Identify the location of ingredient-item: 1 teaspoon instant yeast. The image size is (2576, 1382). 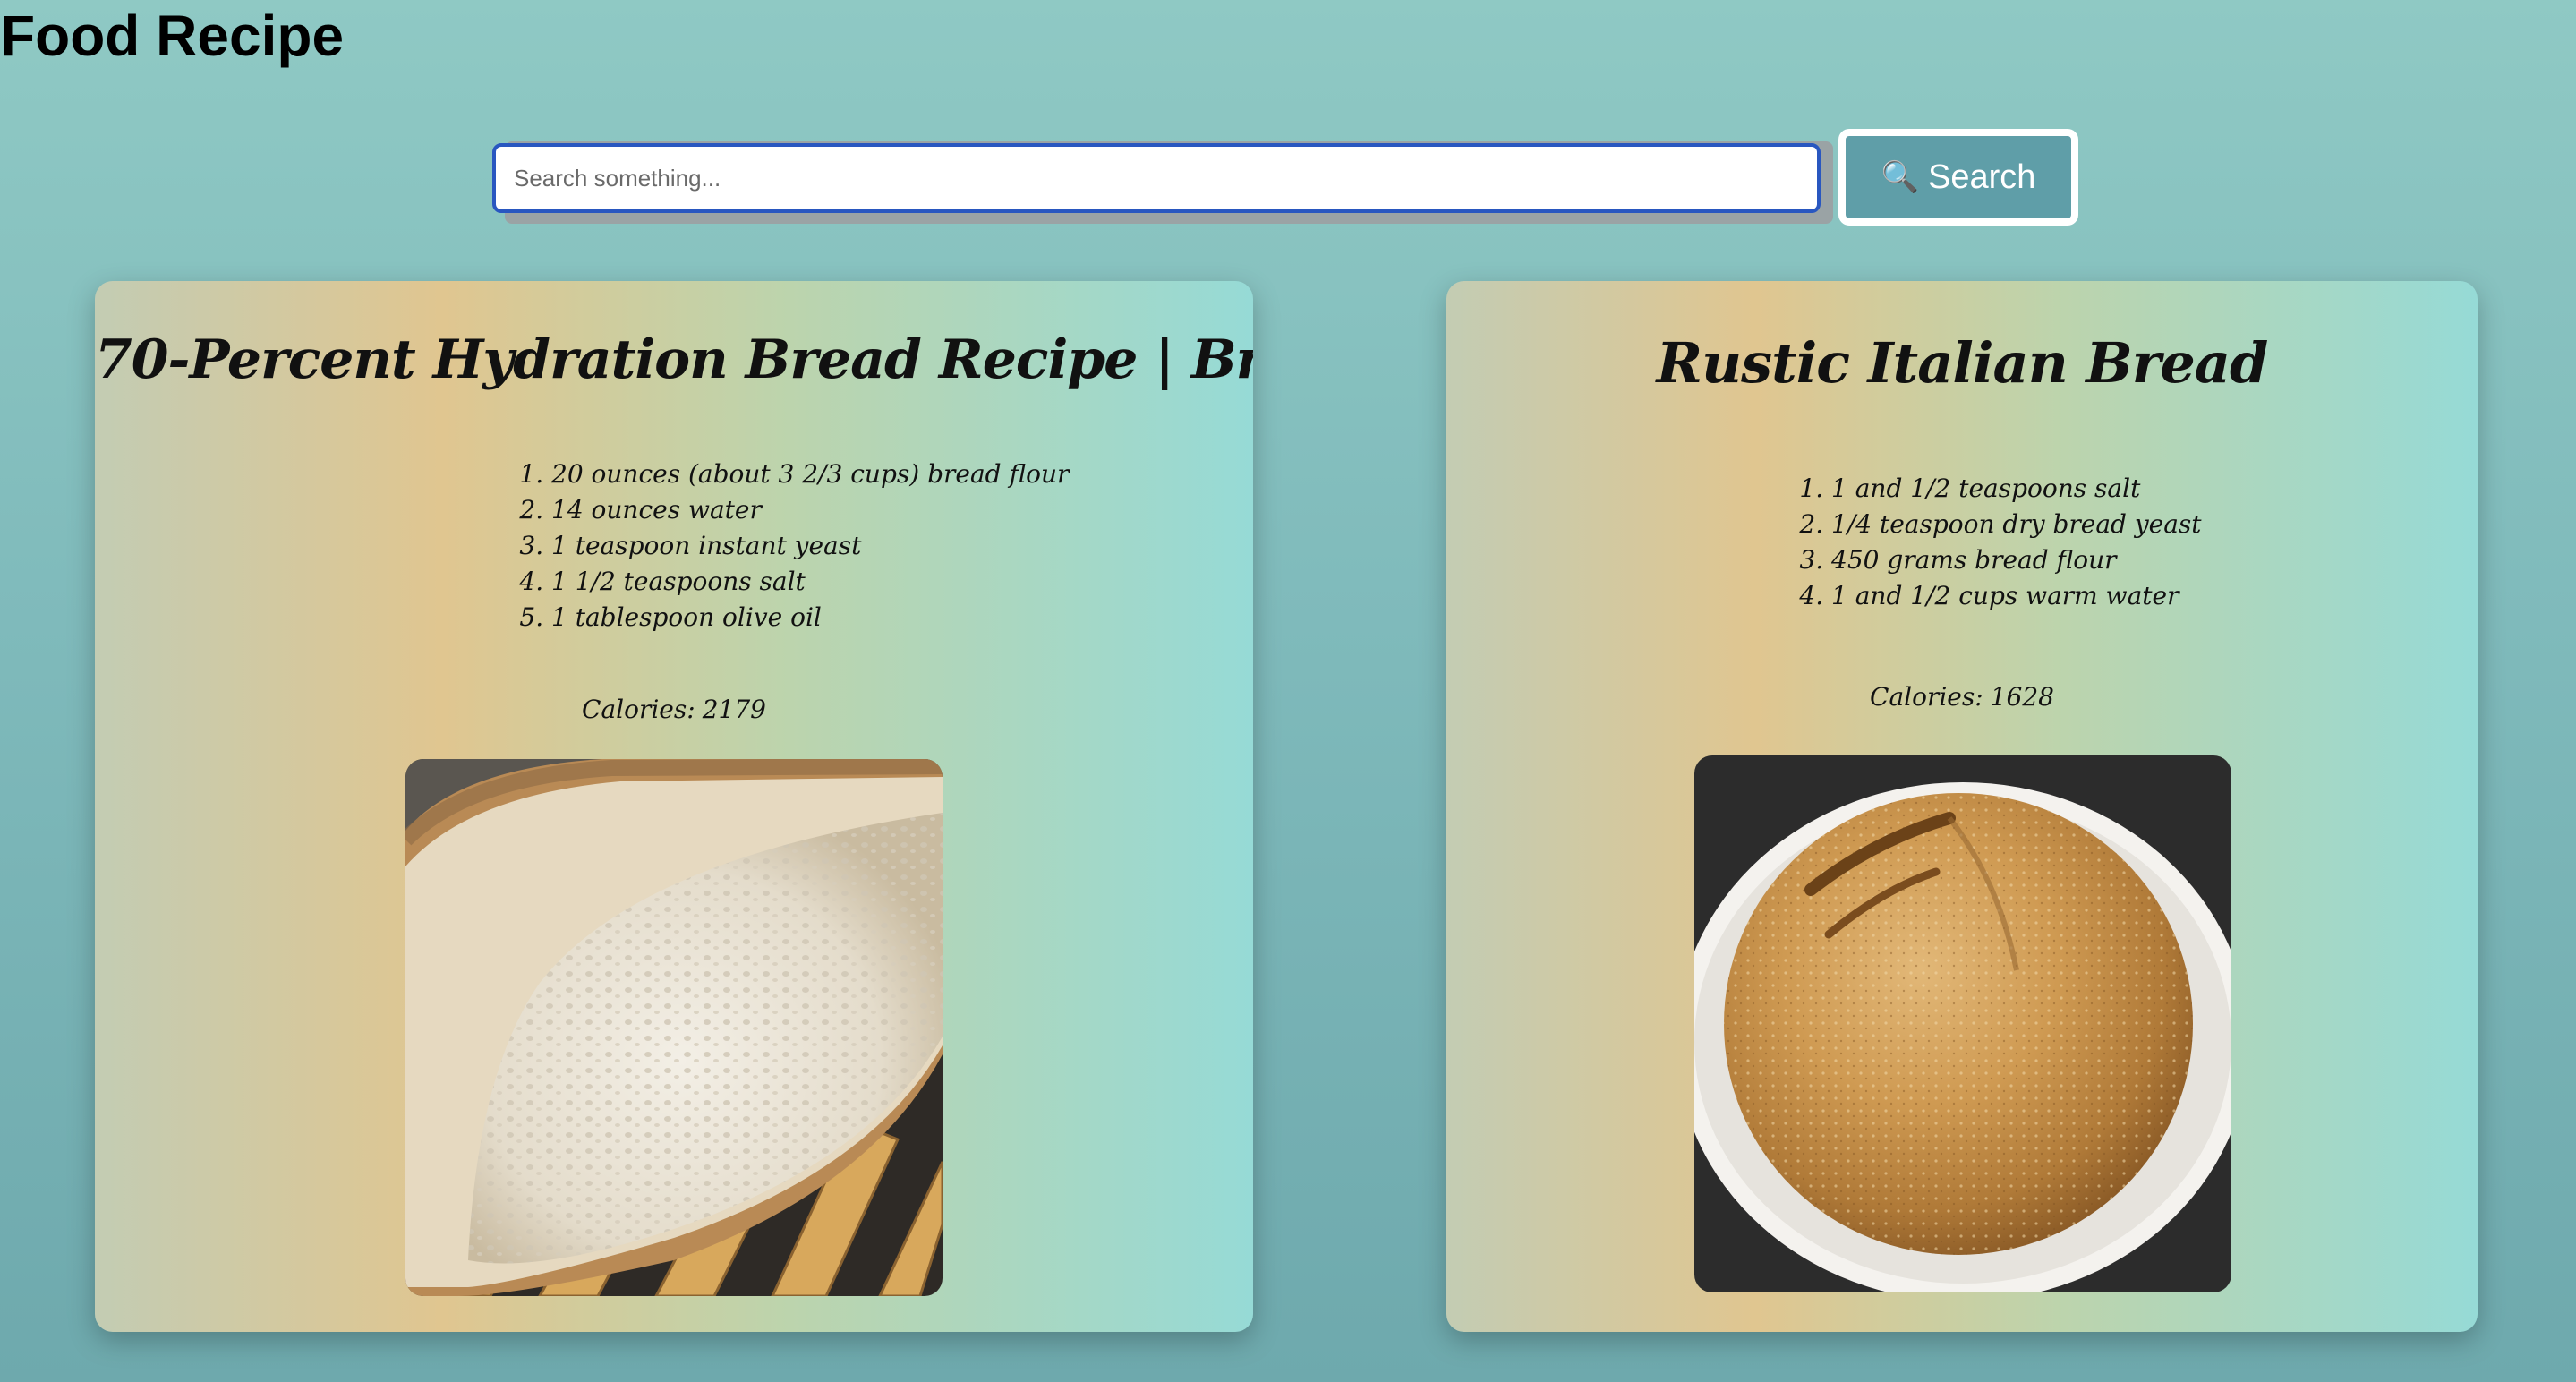
(810, 546).